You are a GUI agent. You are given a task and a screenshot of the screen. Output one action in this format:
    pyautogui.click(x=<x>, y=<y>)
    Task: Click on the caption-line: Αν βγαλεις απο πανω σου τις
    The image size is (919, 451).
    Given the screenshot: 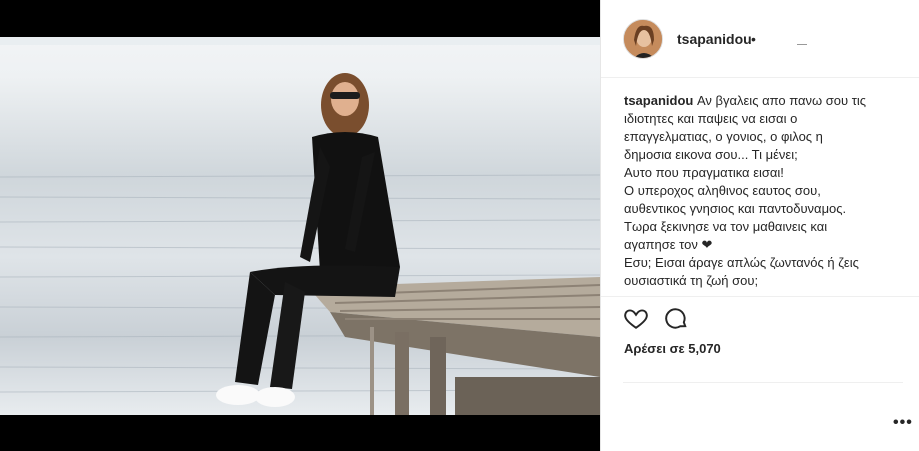 What is the action you would take?
    pyautogui.click(x=781, y=100)
    